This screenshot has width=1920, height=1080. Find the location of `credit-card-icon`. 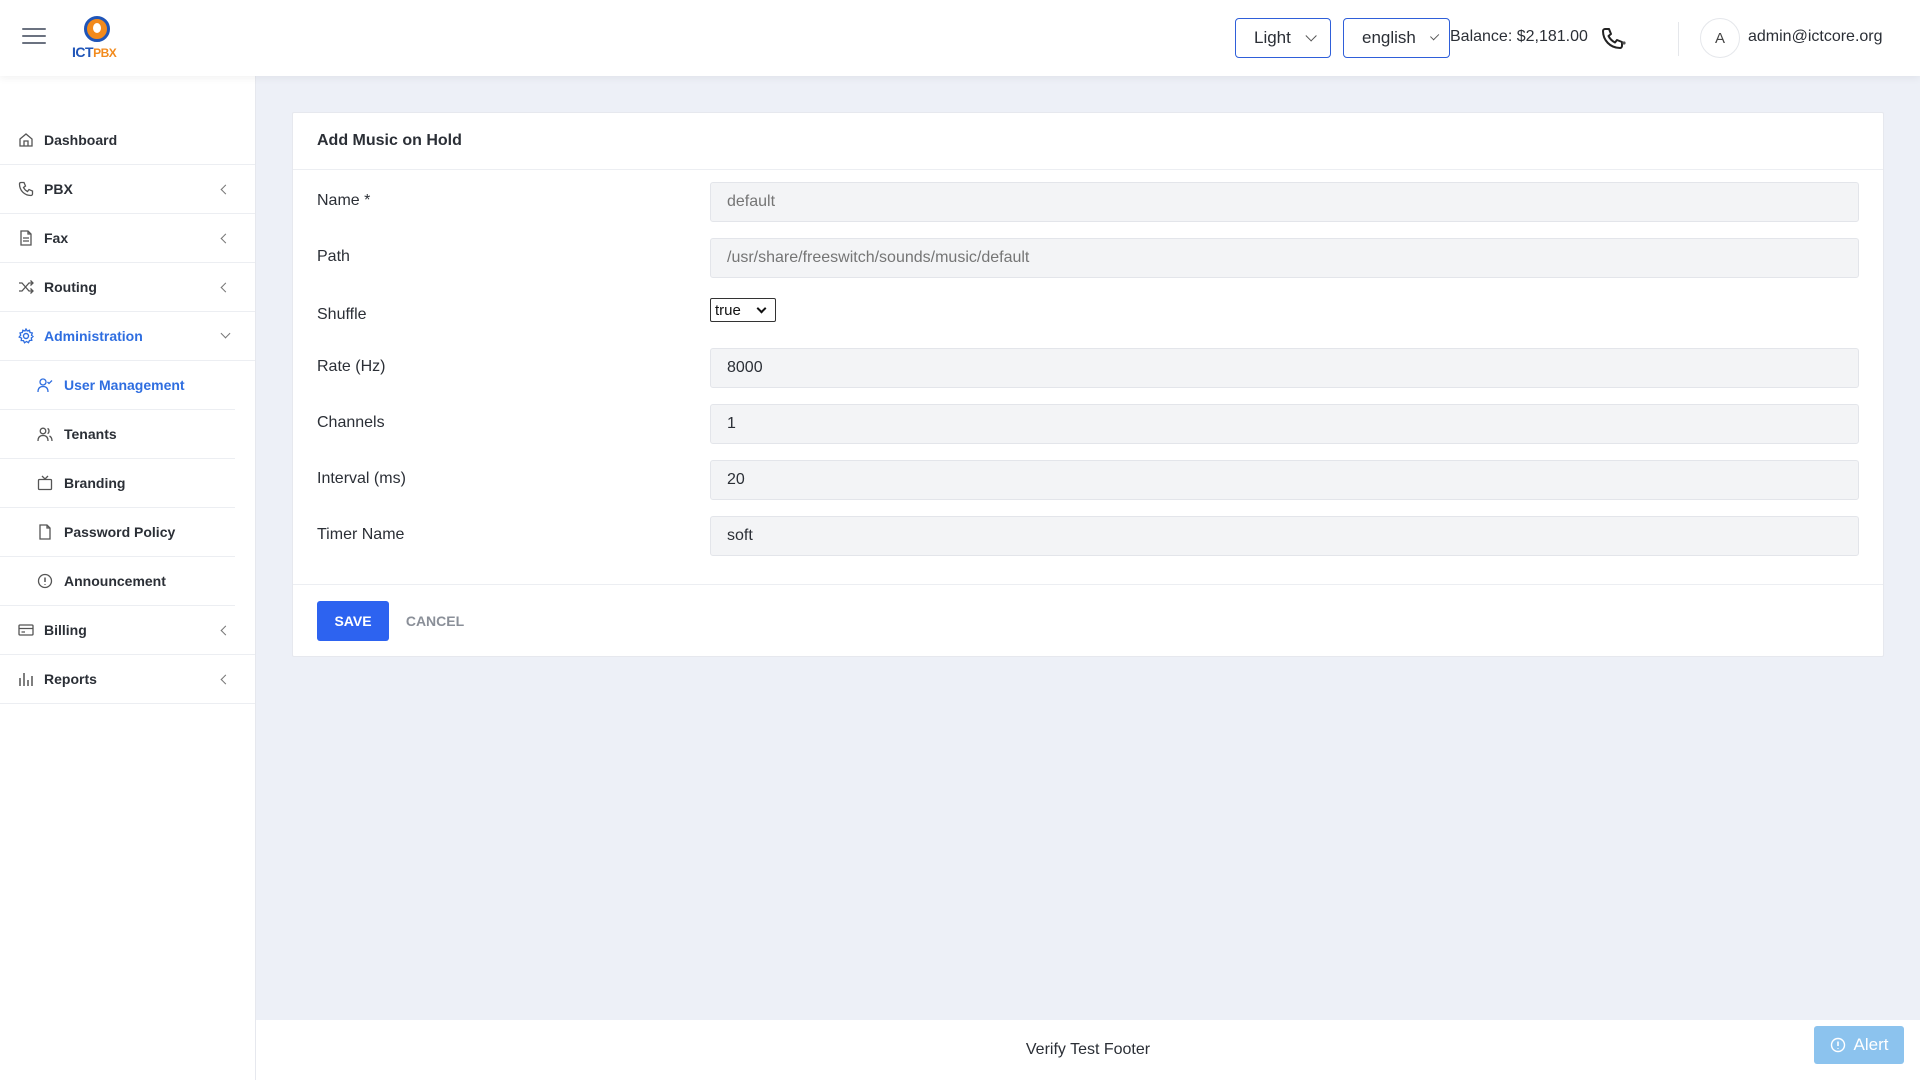

credit-card-icon is located at coordinates (26, 630).